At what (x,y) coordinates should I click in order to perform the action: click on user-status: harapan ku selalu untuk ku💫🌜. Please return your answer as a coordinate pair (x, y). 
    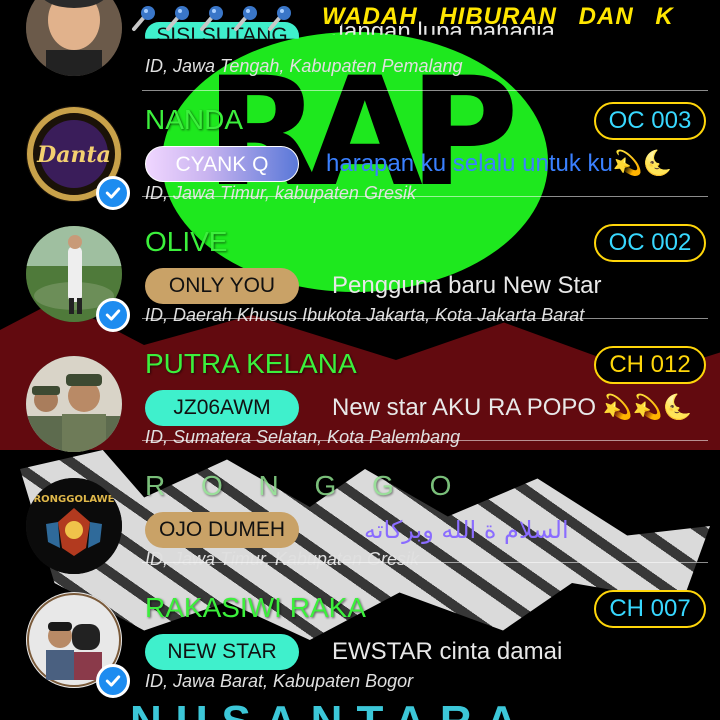
    Looking at the image, I should click on (499, 163).